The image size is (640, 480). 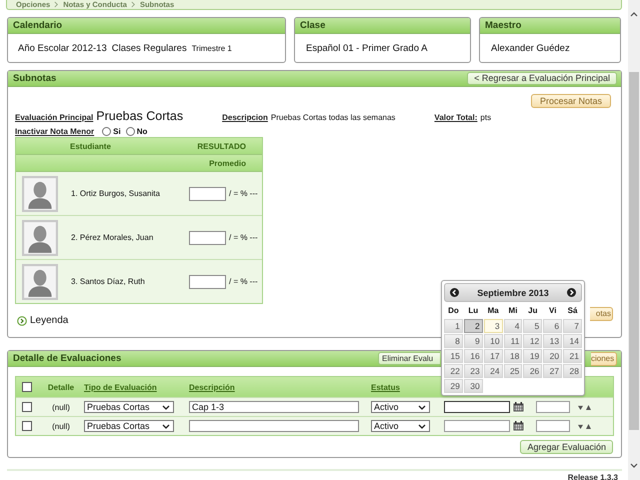 I want to click on column-header: Estatus, so click(x=407, y=387).